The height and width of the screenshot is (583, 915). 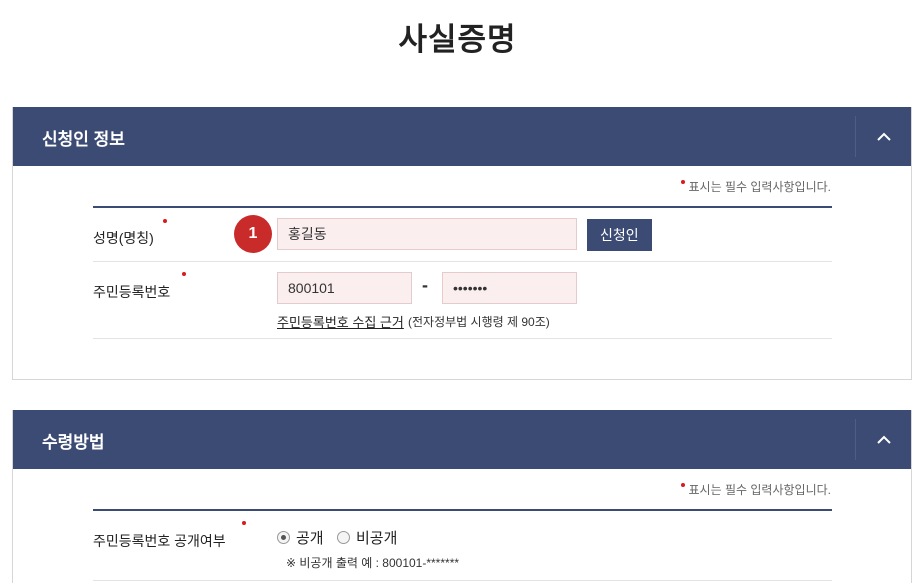 I want to click on applicant-info-header: 신청인 정보, so click(x=462, y=136).